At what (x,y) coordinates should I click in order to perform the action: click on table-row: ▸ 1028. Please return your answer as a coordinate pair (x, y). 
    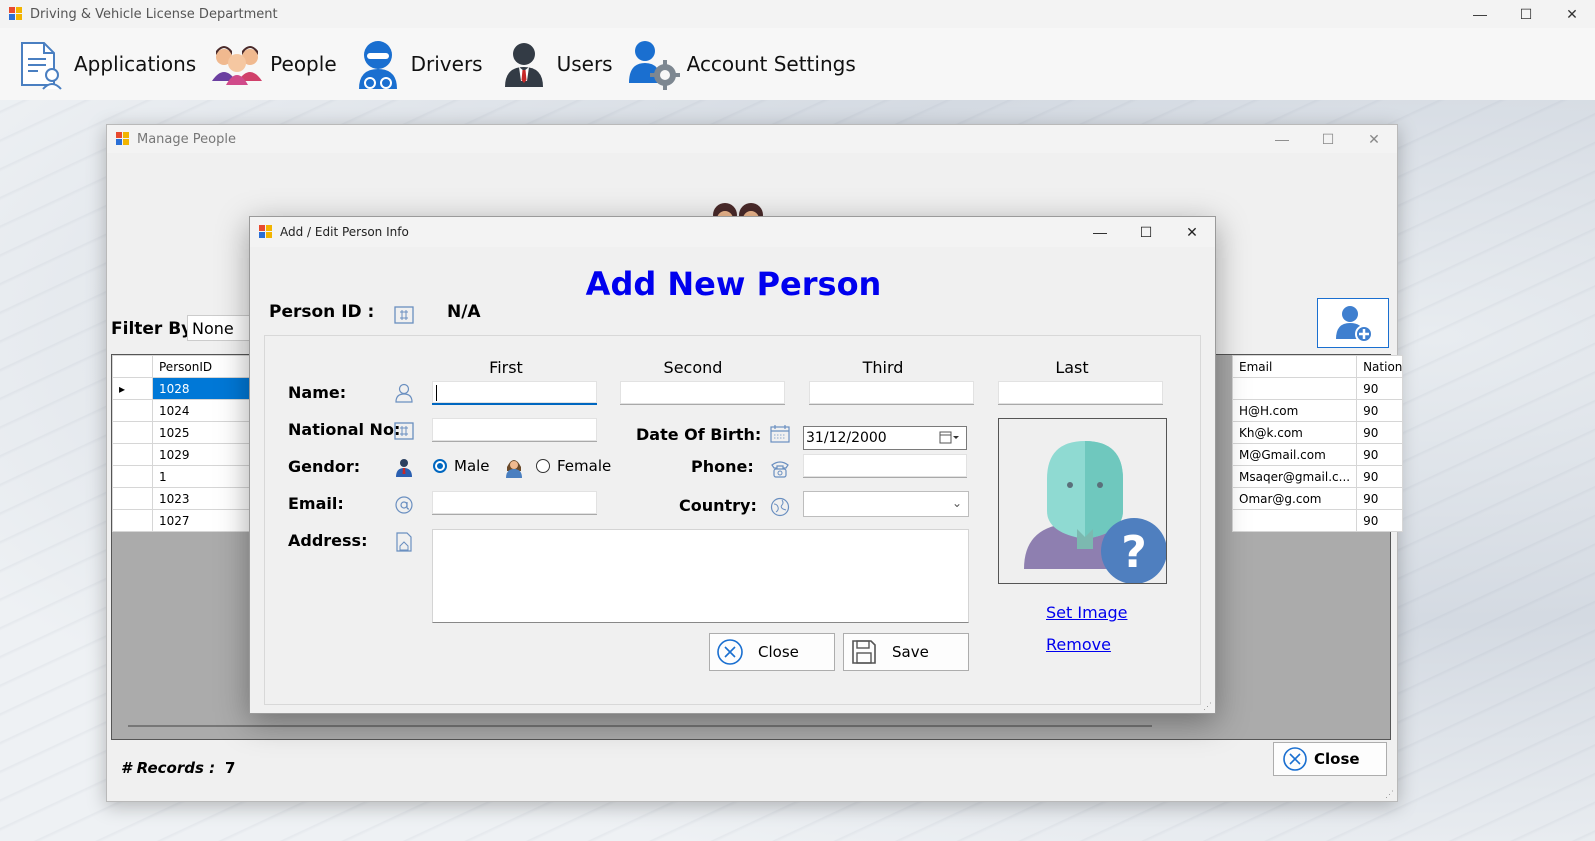
    Looking at the image, I should click on (182, 388).